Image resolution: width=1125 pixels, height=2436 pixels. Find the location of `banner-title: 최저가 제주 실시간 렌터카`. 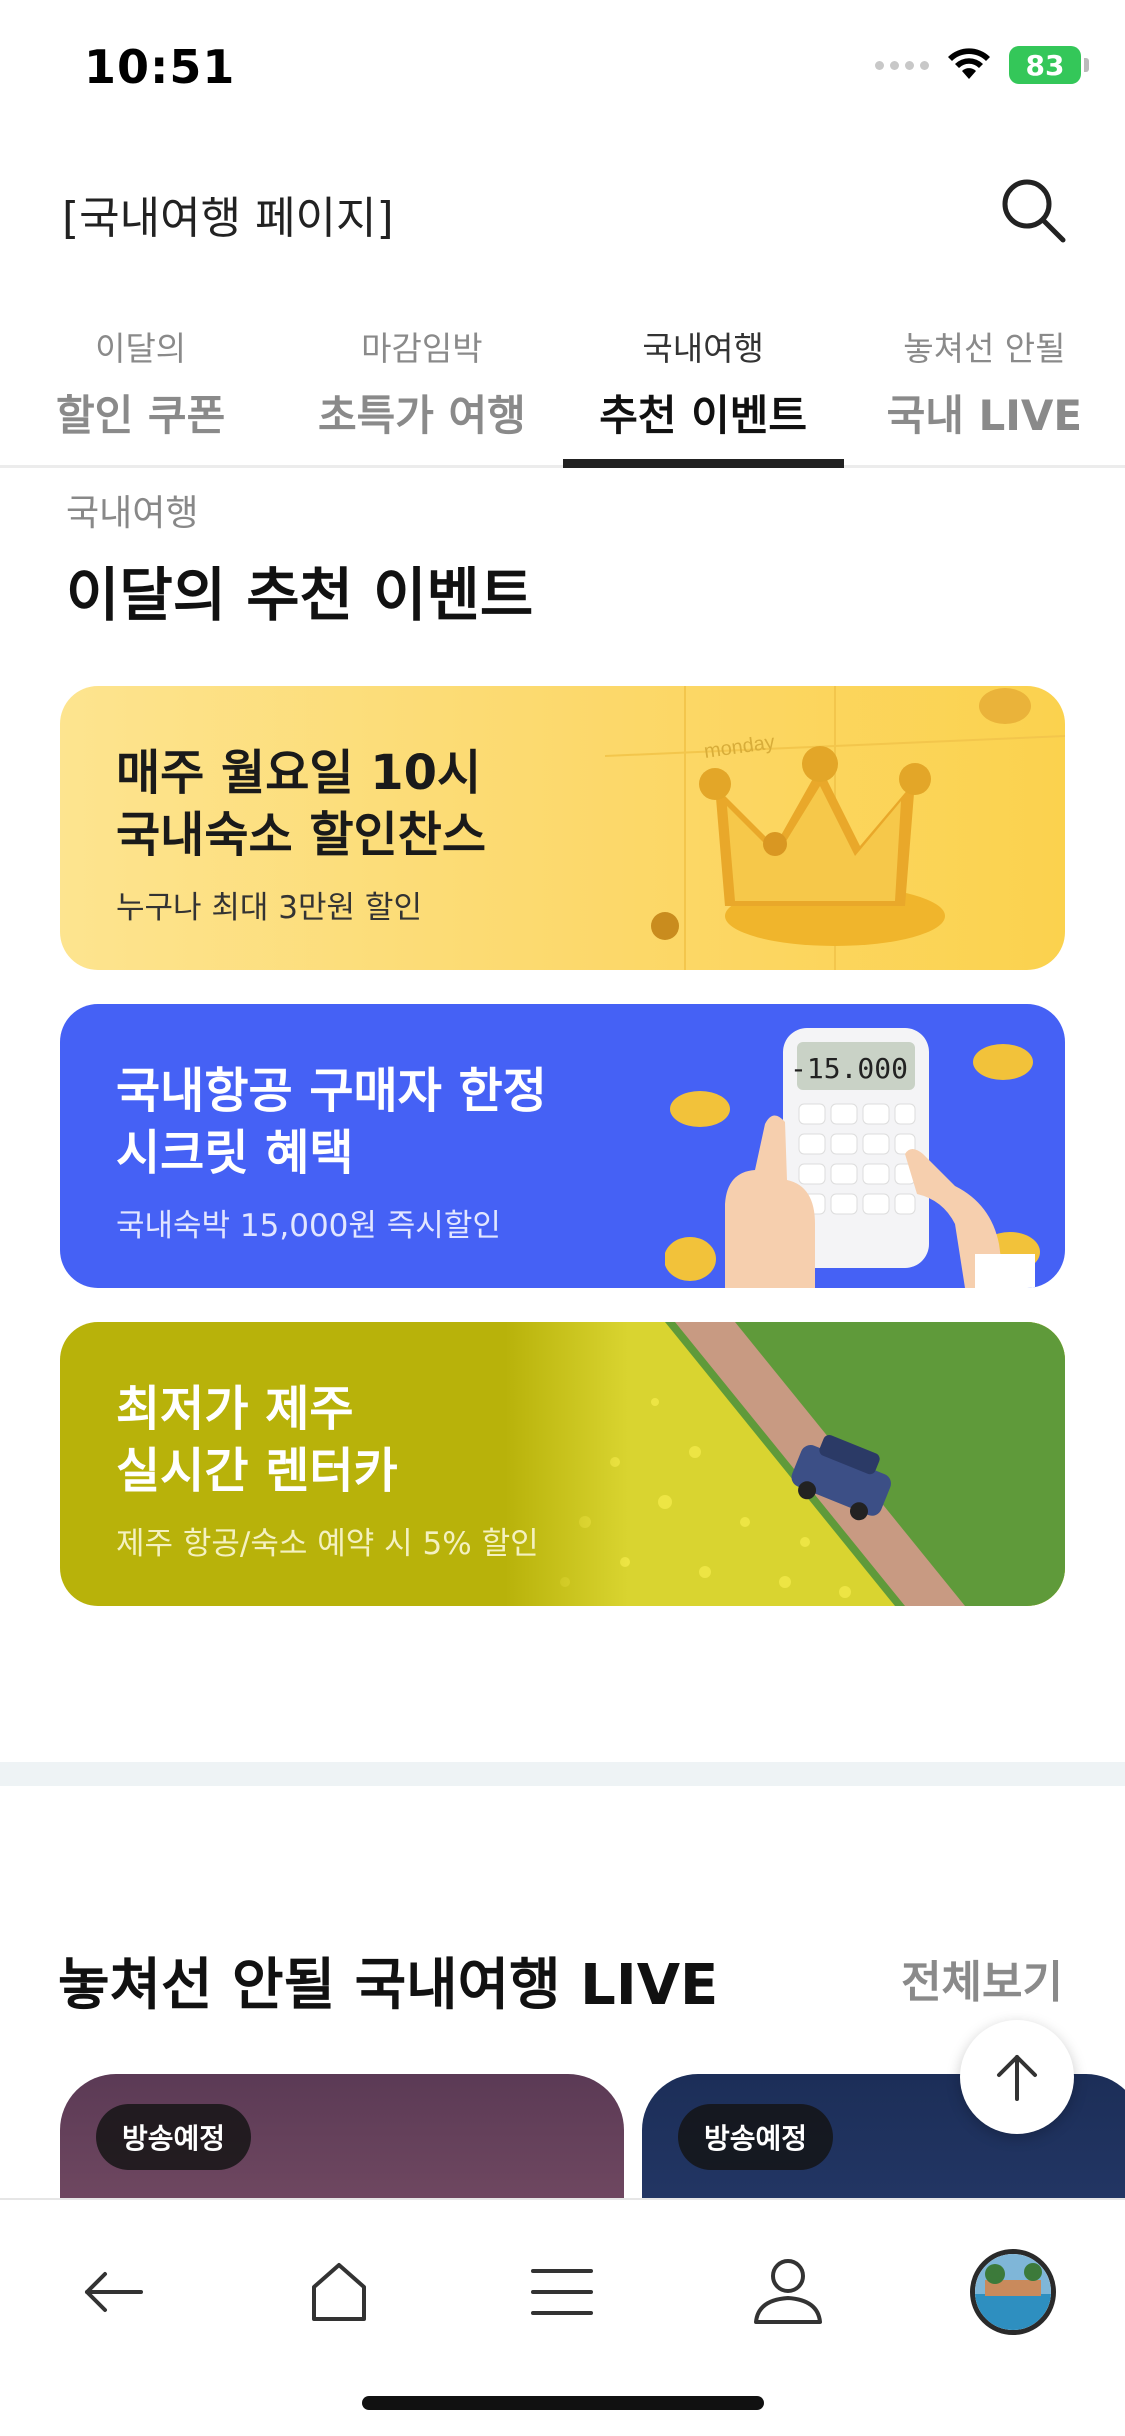

banner-title: 최저가 제주 실시간 렌터카 is located at coordinates (257, 1440).